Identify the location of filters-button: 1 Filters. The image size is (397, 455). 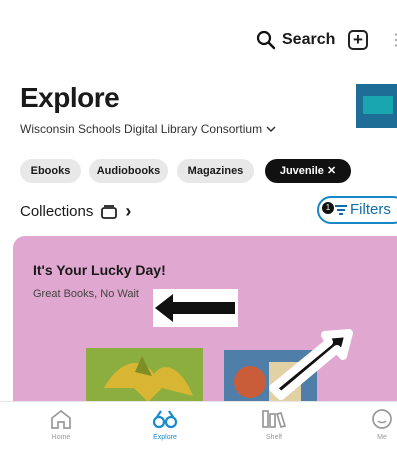
(357, 210).